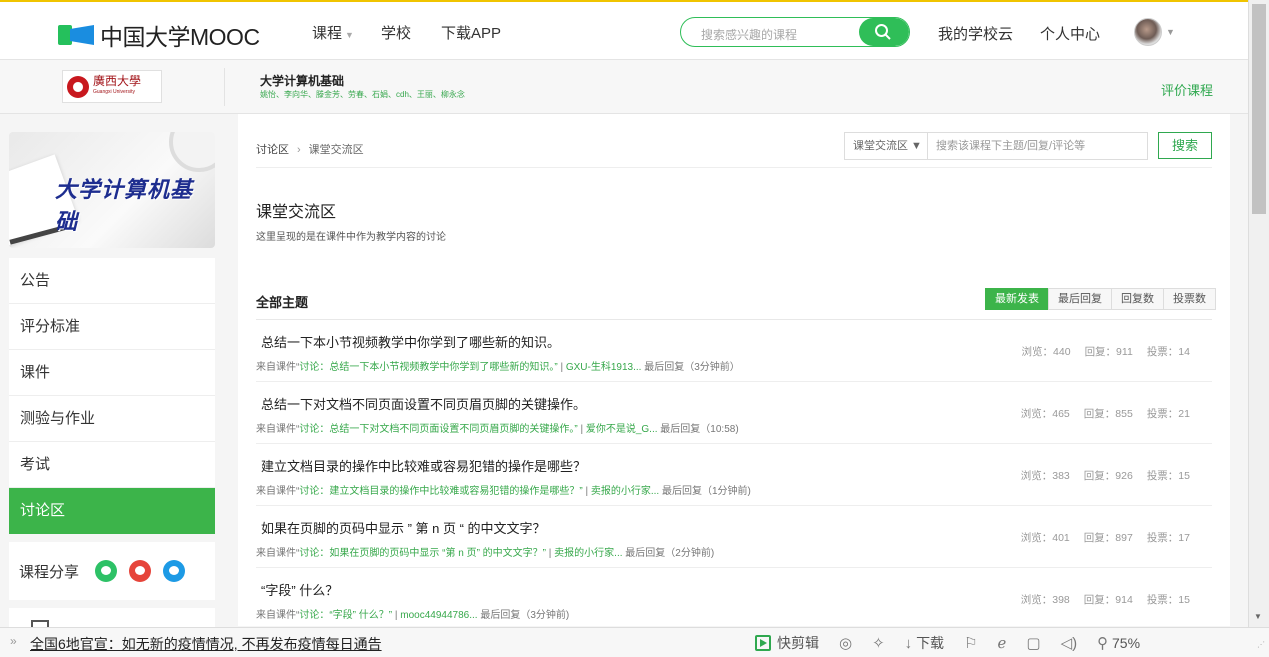  Describe the element at coordinates (174, 571) in the screenshot. I see `qq-icon` at that location.